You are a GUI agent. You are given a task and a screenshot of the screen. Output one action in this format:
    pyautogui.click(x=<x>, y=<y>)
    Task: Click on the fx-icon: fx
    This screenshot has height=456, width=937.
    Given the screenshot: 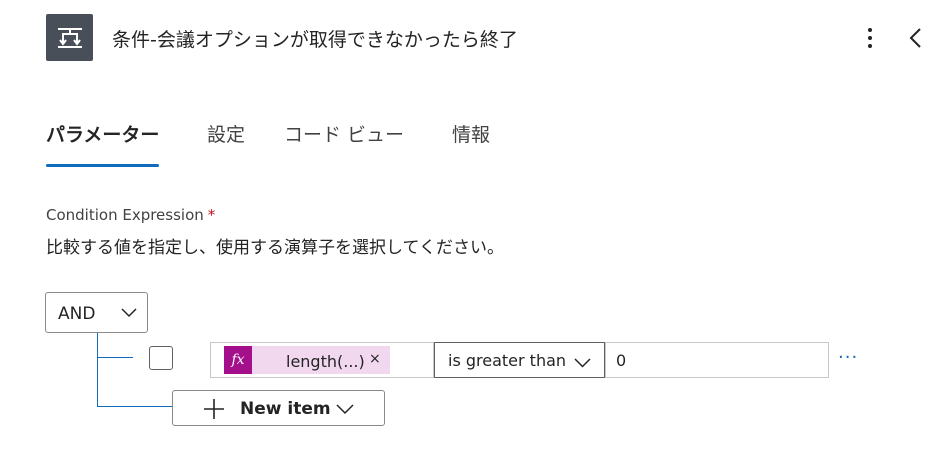 What is the action you would take?
    pyautogui.click(x=238, y=360)
    